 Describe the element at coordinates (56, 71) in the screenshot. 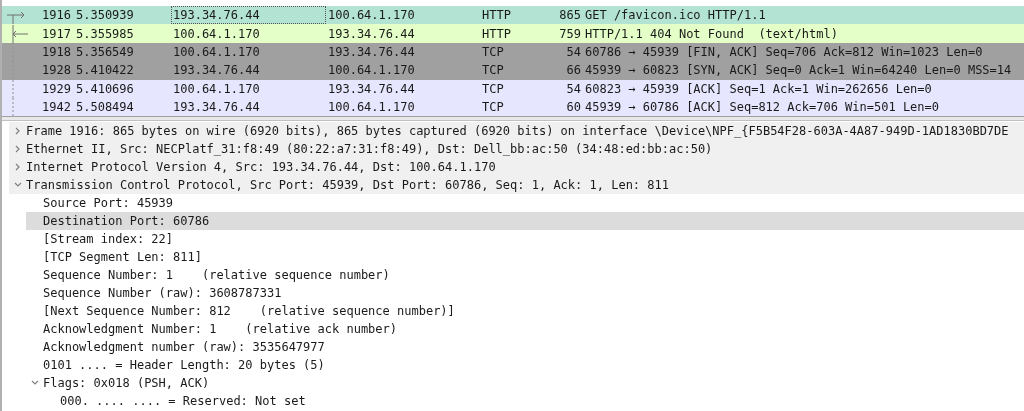

I see `packet-number: 1928` at that location.